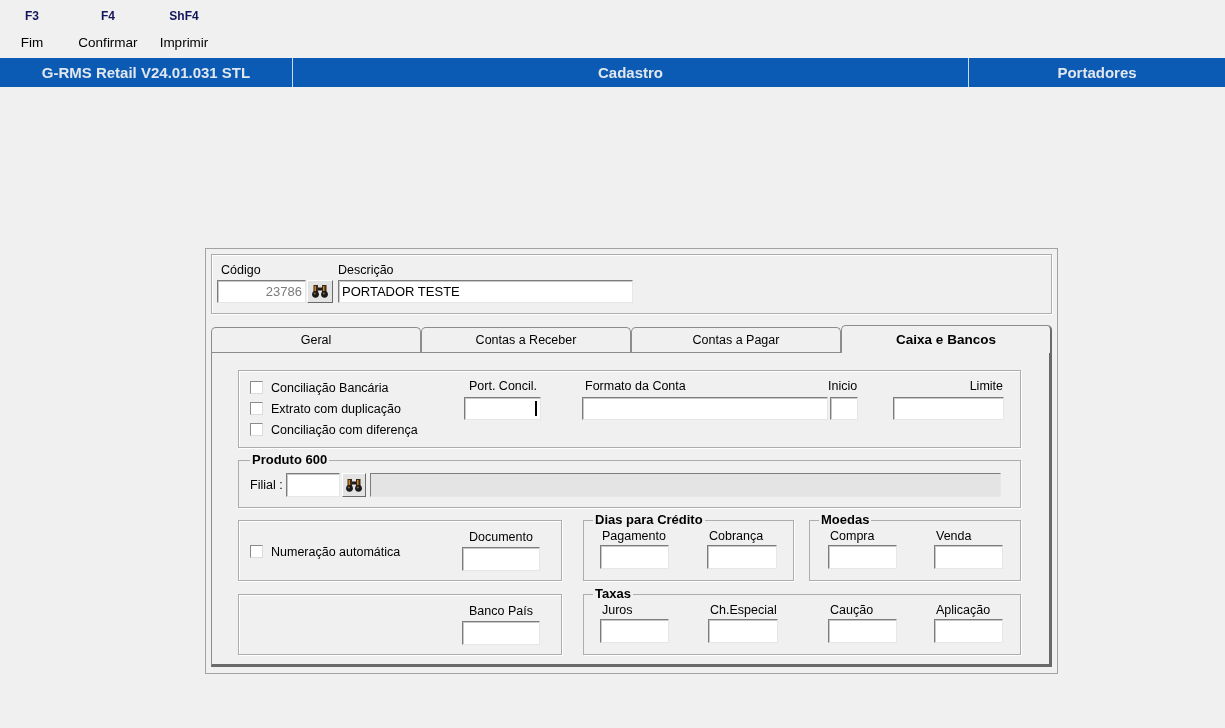 The height and width of the screenshot is (728, 1225). What do you see at coordinates (1097, 72) in the screenshot?
I see `screen-title: Portadores` at bounding box center [1097, 72].